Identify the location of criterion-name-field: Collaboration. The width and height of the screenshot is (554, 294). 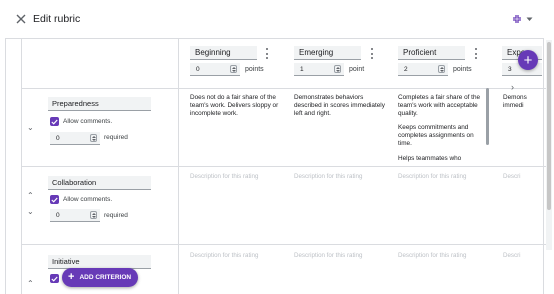
(99, 183).